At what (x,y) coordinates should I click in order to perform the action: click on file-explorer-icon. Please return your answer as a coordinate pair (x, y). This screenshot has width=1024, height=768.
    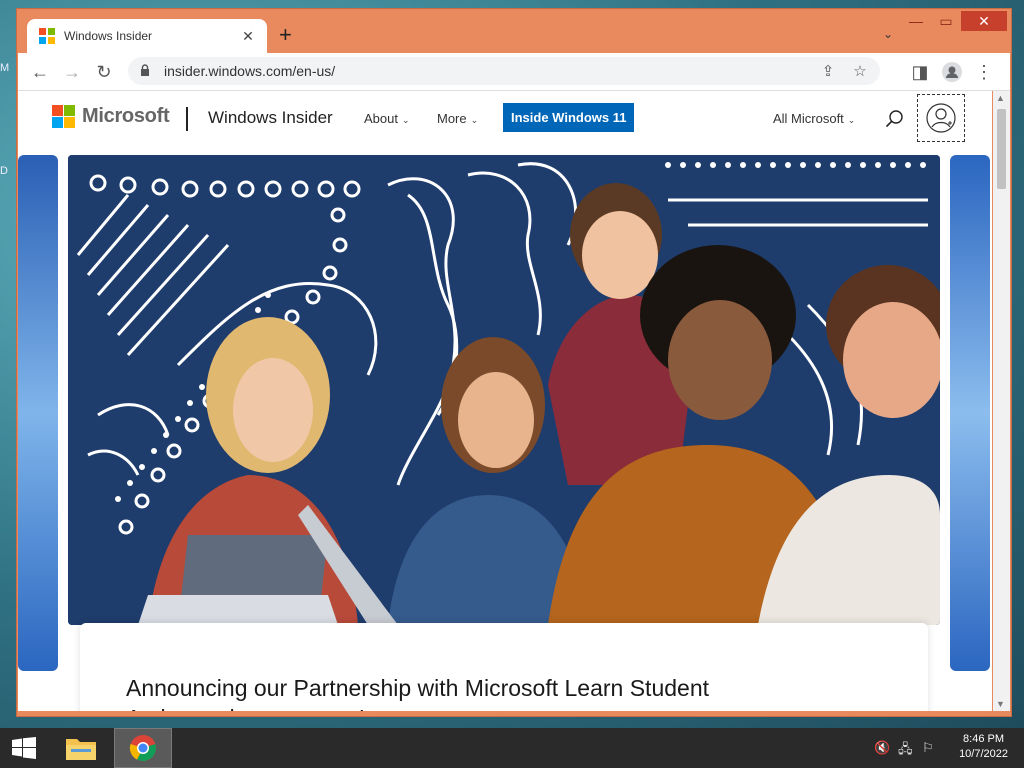
    Looking at the image, I should click on (81, 748).